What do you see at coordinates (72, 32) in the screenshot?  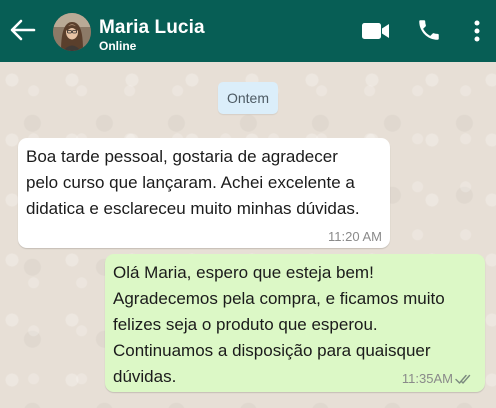 I see `avatar` at bounding box center [72, 32].